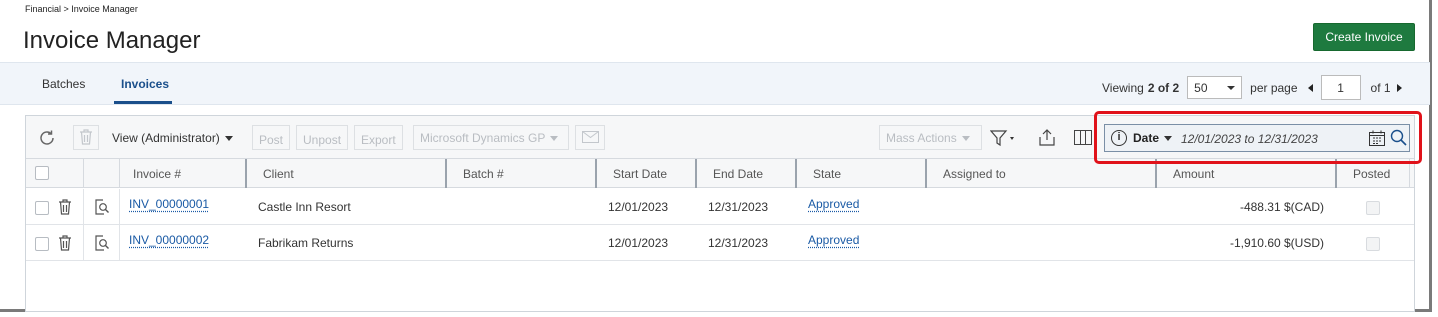 The height and width of the screenshot is (317, 1438). Describe the element at coordinates (42, 173) in the screenshot. I see `select-all-checkbox` at that location.